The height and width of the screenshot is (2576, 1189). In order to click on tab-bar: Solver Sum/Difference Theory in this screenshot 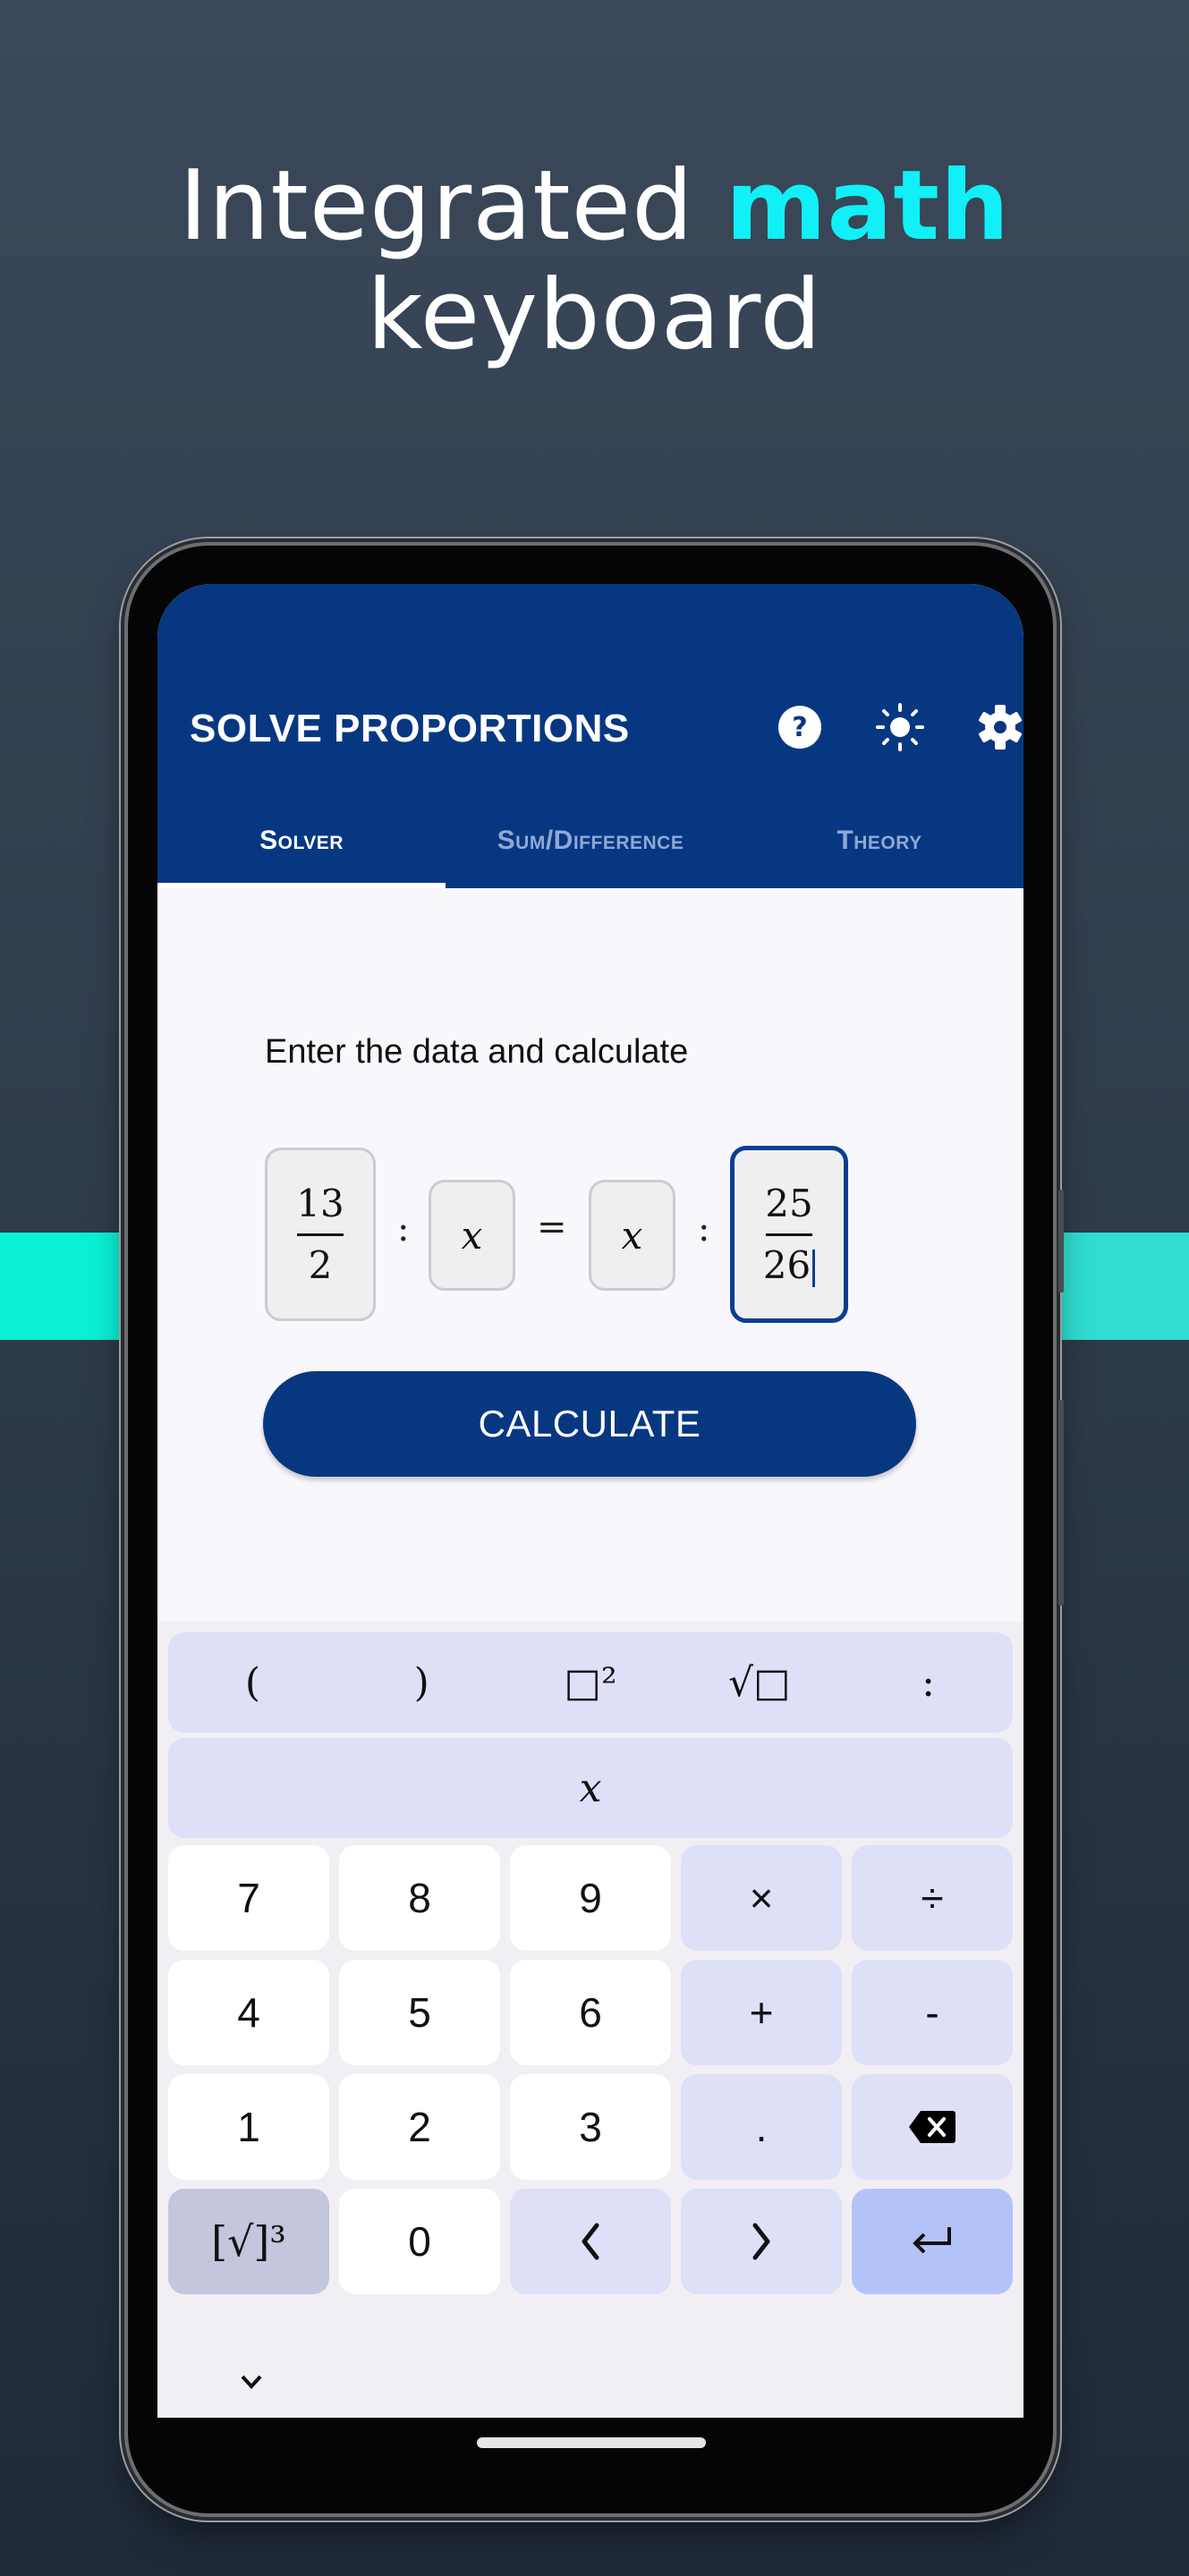, I will do `click(590, 843)`.